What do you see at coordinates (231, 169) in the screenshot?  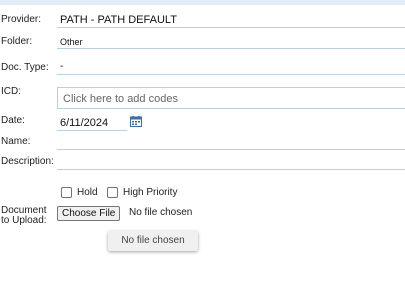 I see `description-underline` at bounding box center [231, 169].